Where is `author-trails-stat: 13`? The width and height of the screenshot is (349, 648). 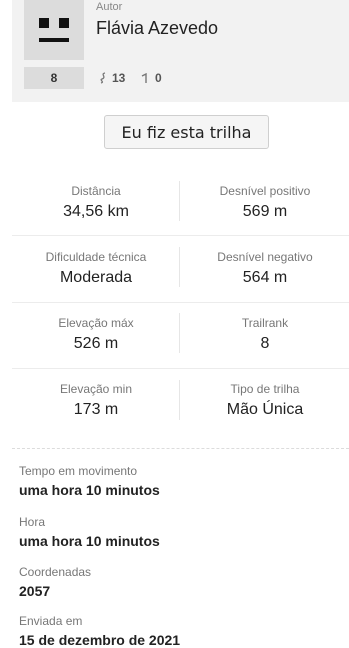
author-trails-stat: 13 is located at coordinates (112, 78).